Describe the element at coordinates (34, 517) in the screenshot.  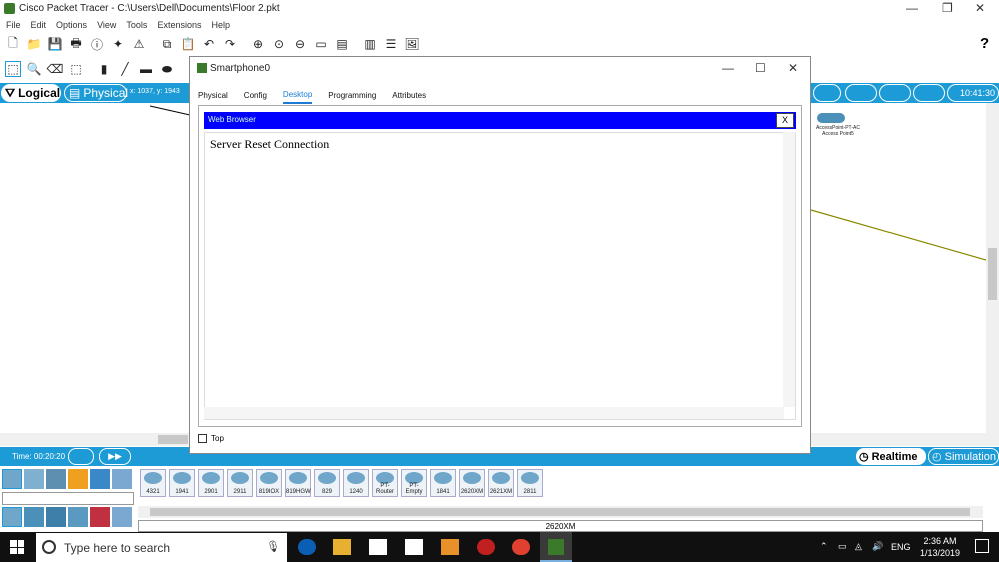
I see `switches-icon` at that location.